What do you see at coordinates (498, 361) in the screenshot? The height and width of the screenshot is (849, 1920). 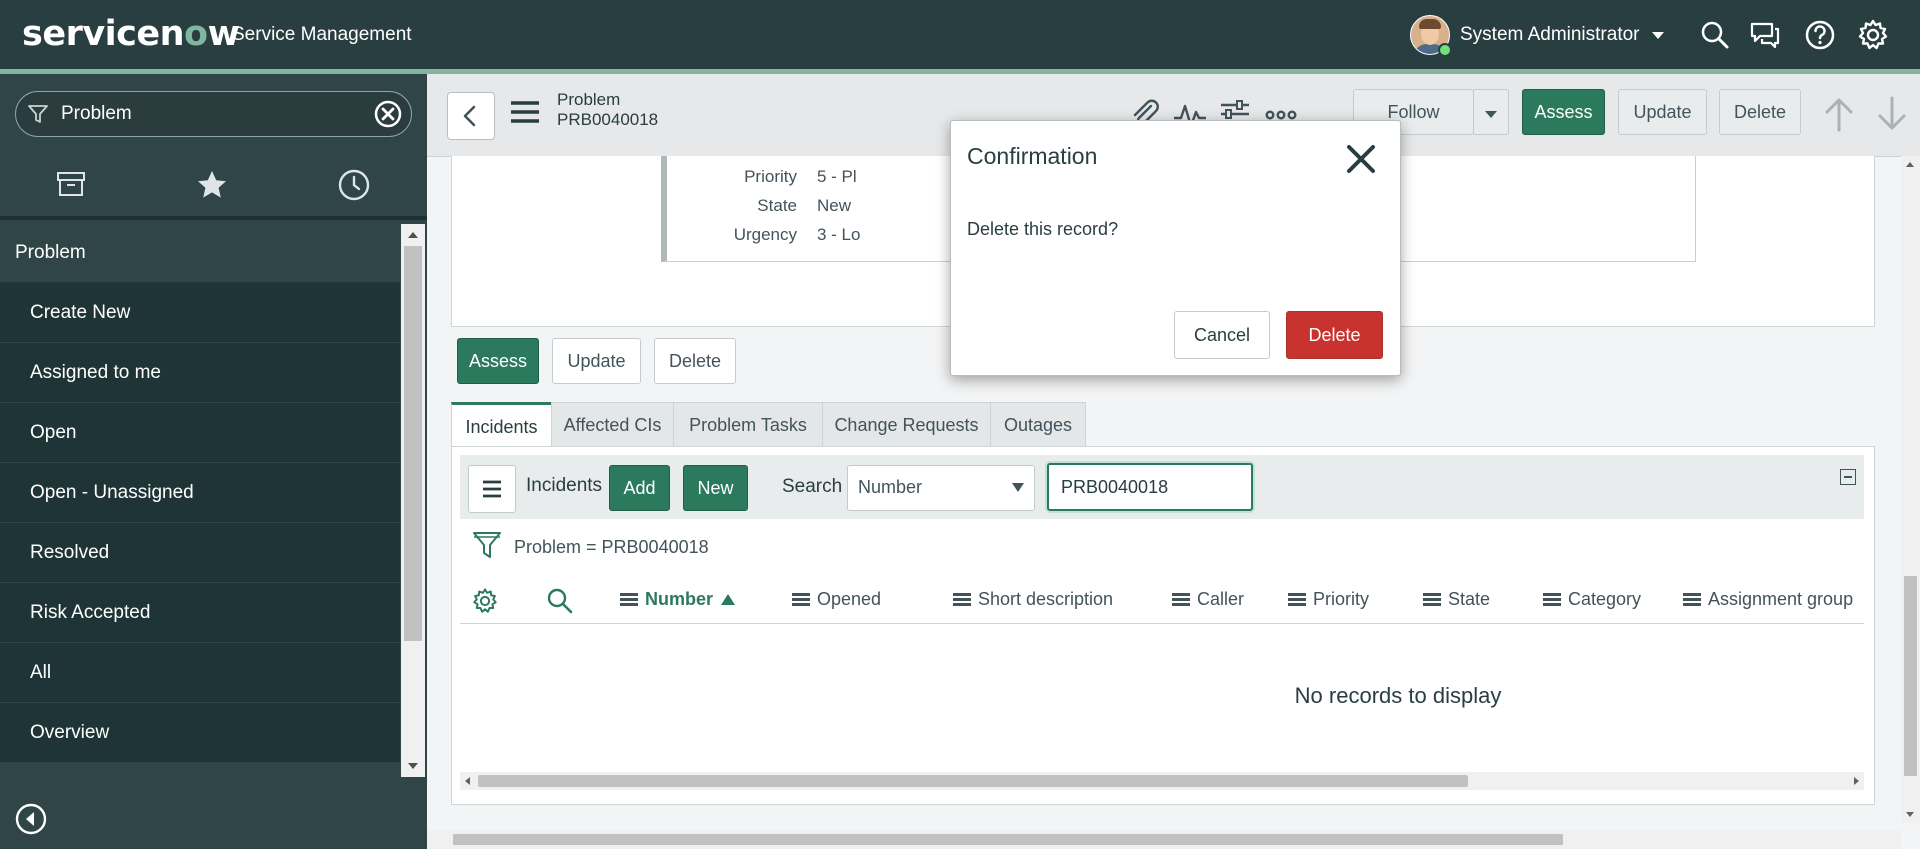 I see `assess-bottom-button: Assess` at bounding box center [498, 361].